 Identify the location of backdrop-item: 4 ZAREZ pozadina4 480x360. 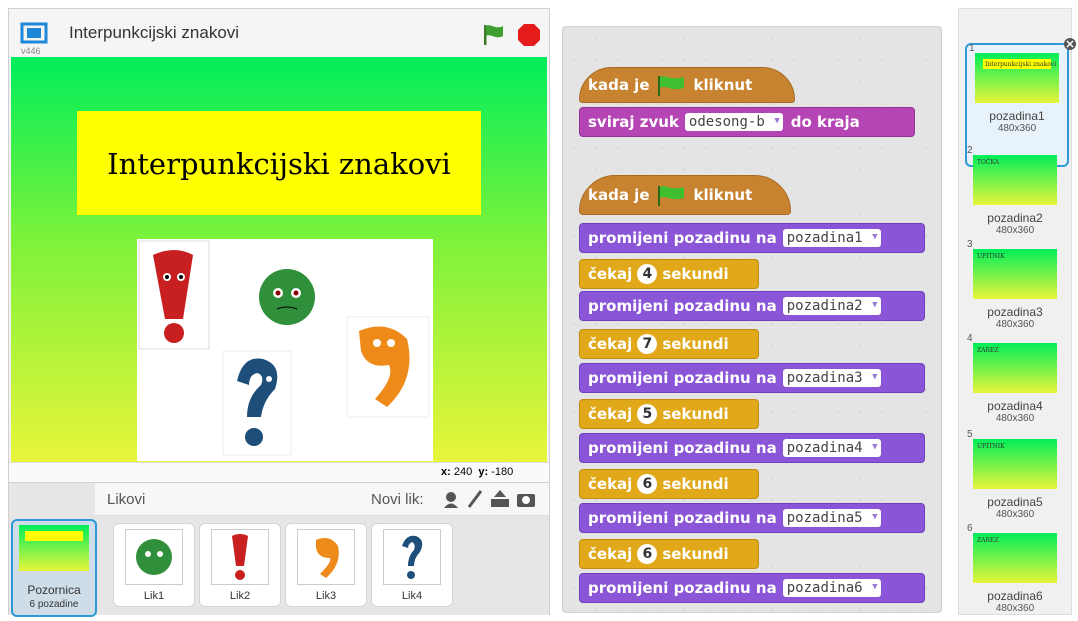
(1015, 382).